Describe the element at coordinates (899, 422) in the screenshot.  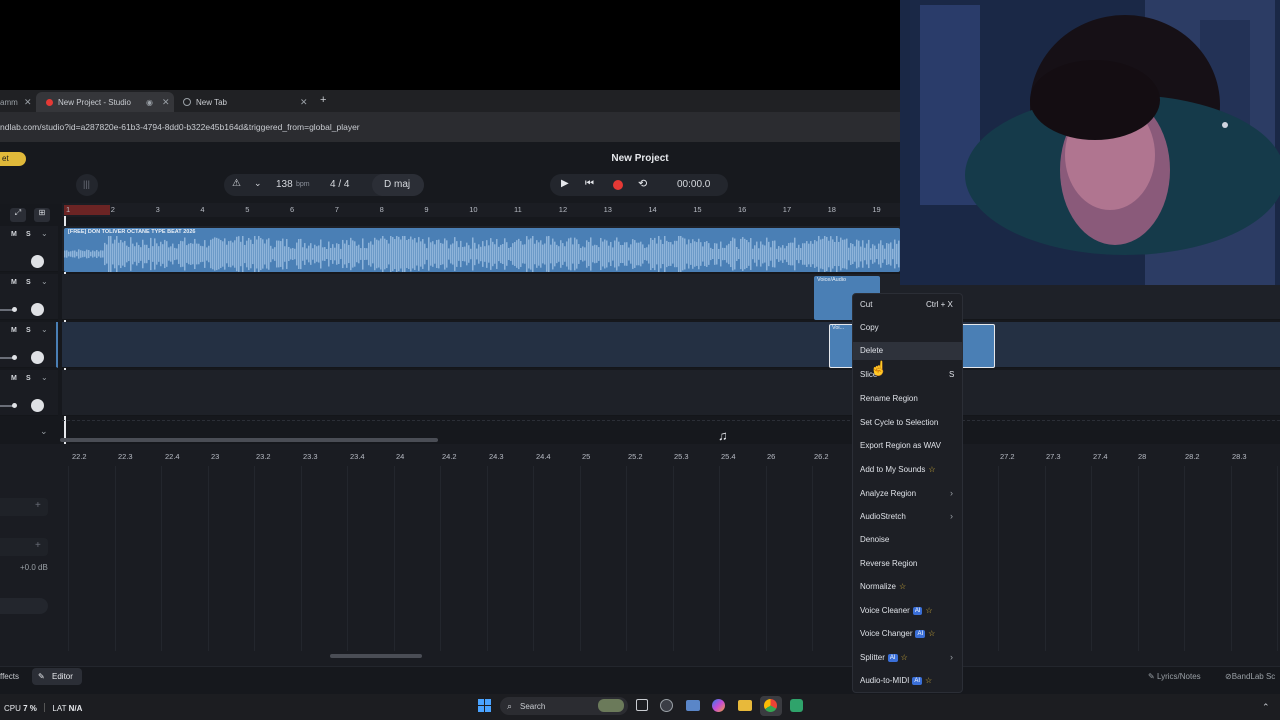
I see `menu-item-set-cycle-to-selection: Set Cycle to Selection` at that location.